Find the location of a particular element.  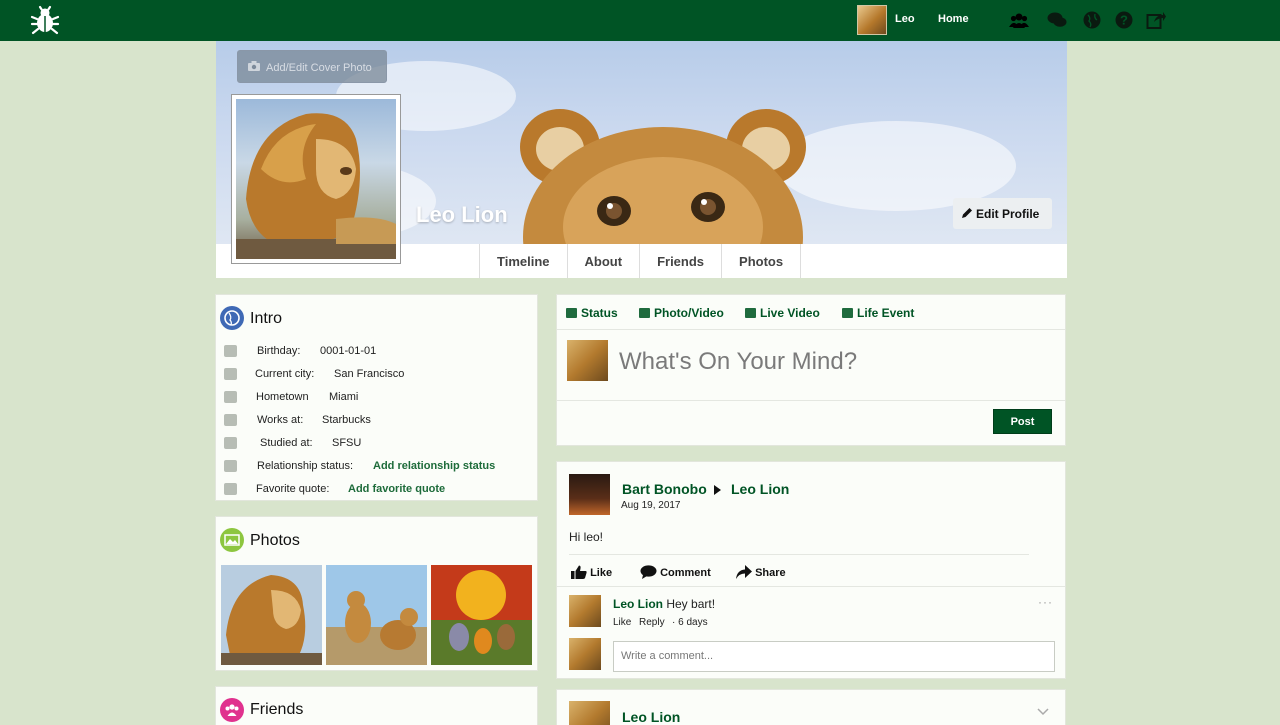

tab-timeline: Timeline is located at coordinates (524, 261).